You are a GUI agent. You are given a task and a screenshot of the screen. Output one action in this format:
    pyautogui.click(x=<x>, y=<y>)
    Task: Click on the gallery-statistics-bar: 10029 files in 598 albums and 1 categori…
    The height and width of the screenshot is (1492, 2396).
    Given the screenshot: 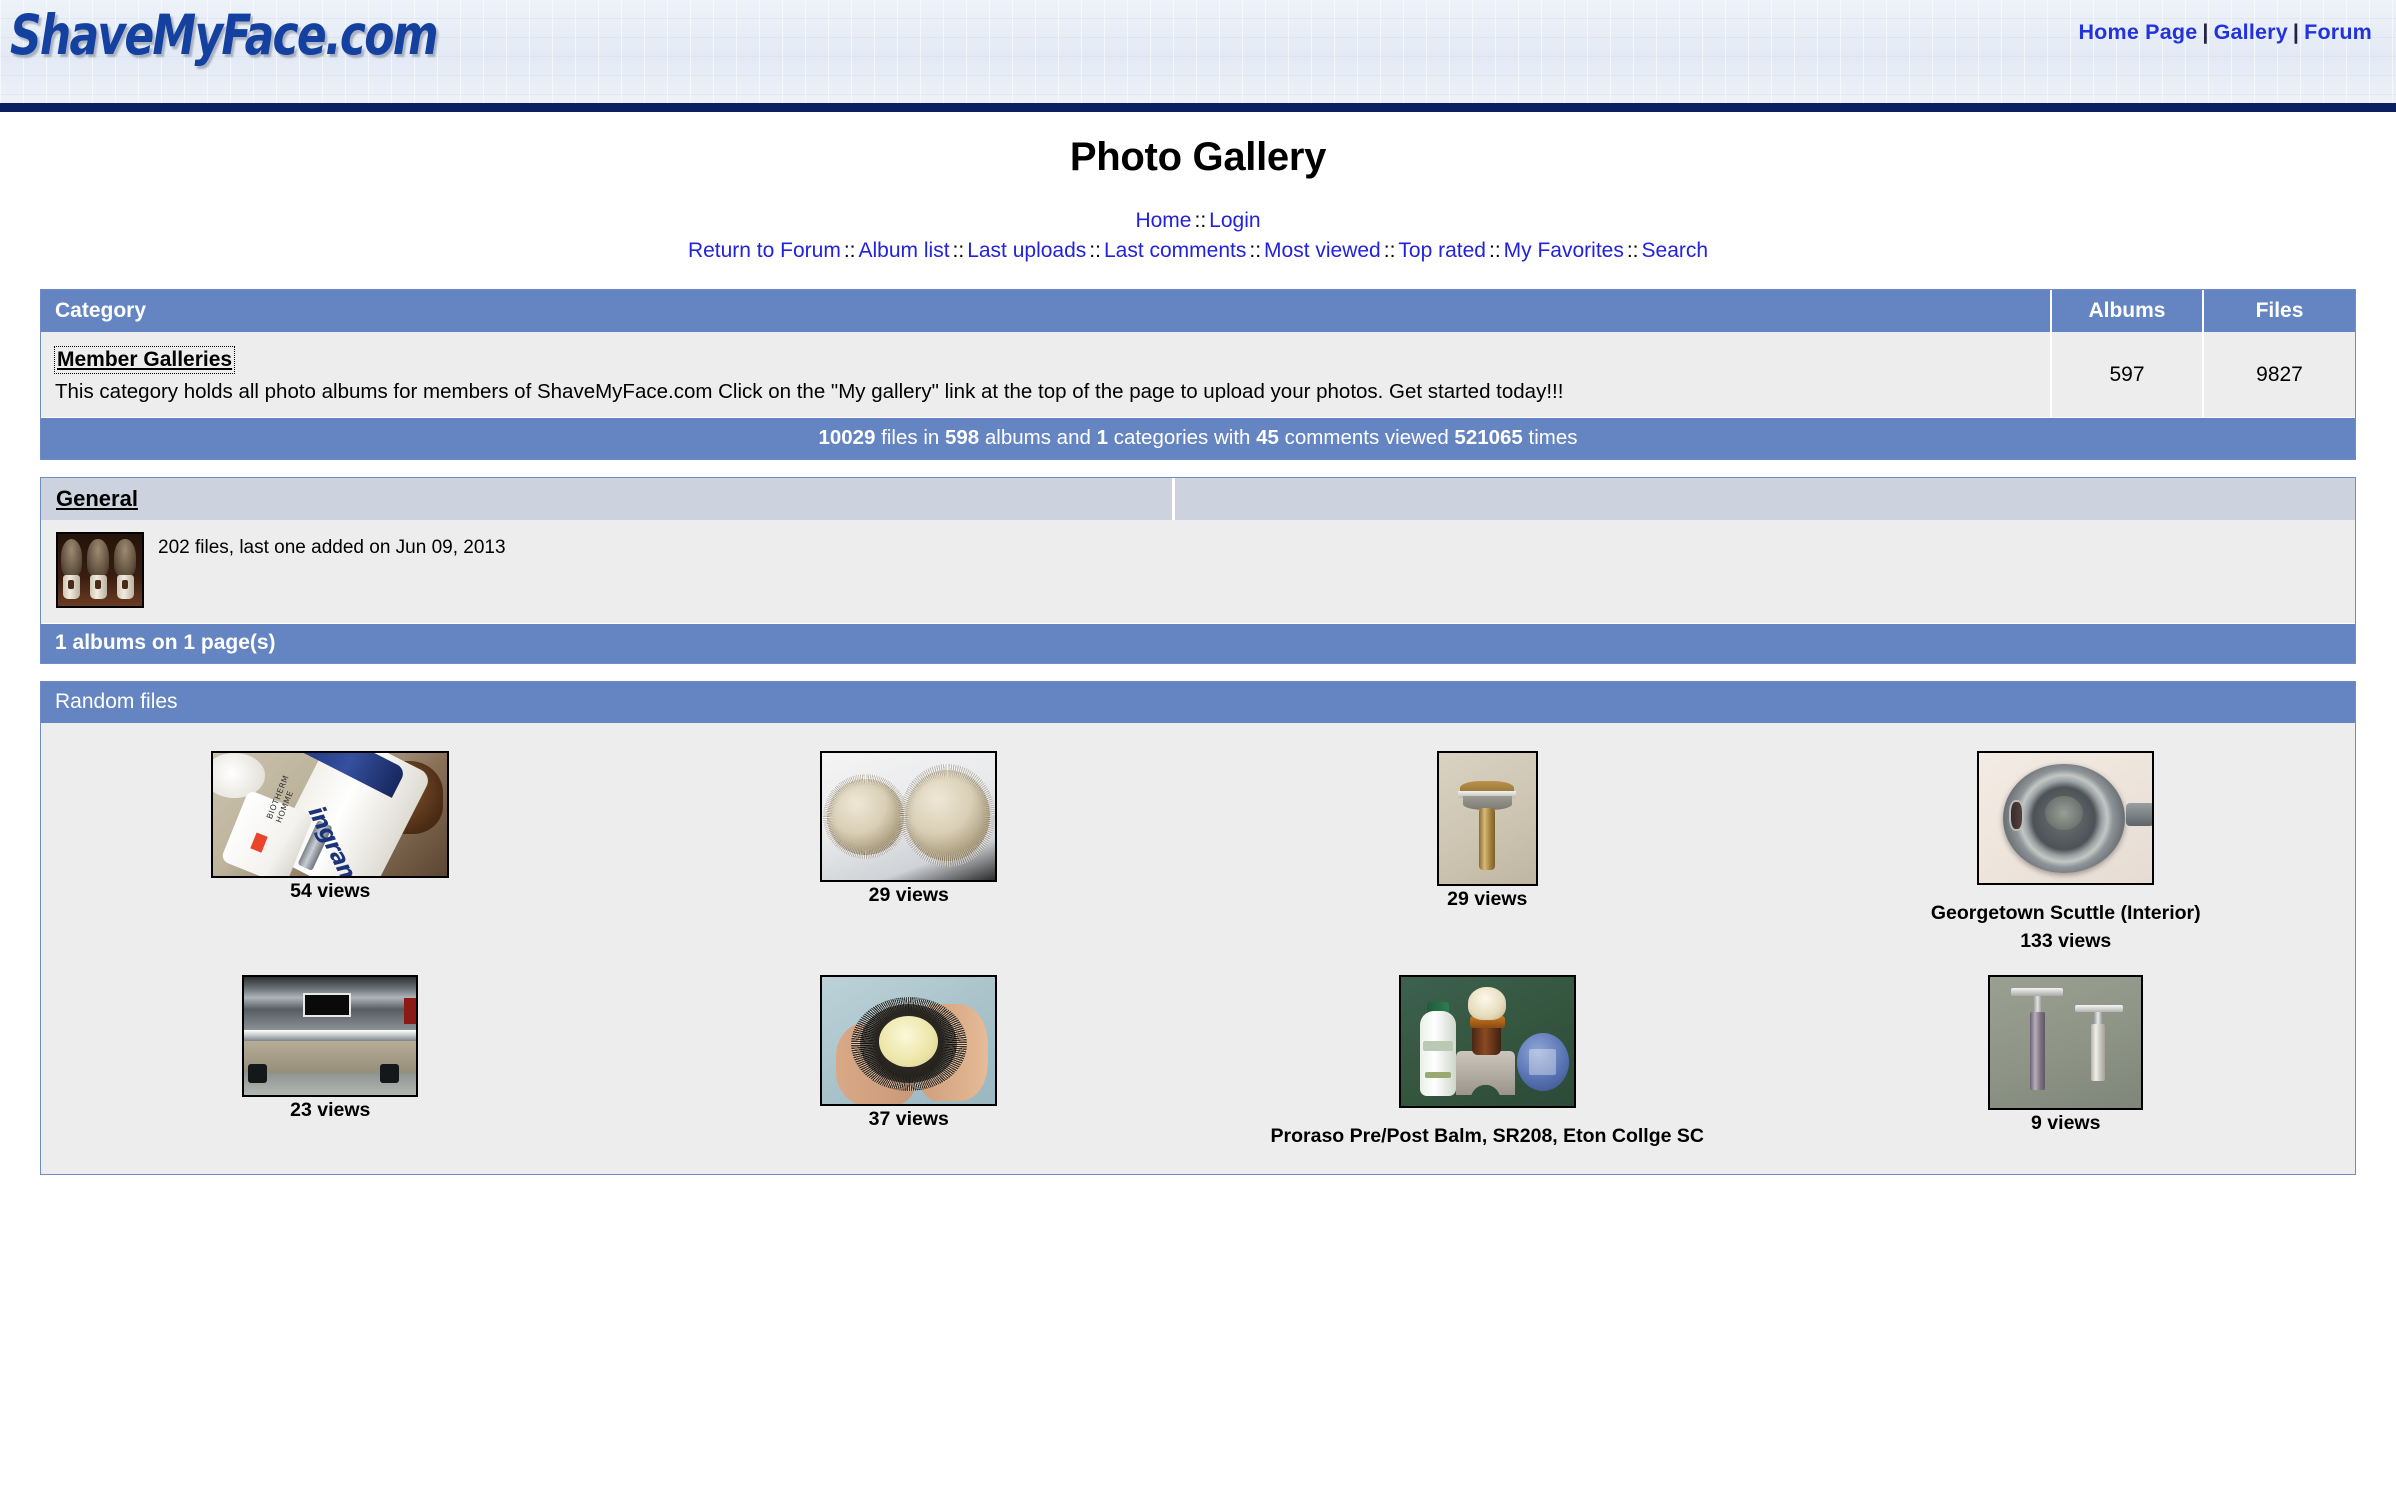 What is the action you would take?
    pyautogui.click(x=1198, y=438)
    